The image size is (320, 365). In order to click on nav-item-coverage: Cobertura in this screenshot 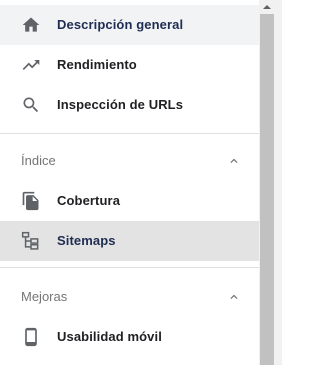, I will do `click(129, 201)`.